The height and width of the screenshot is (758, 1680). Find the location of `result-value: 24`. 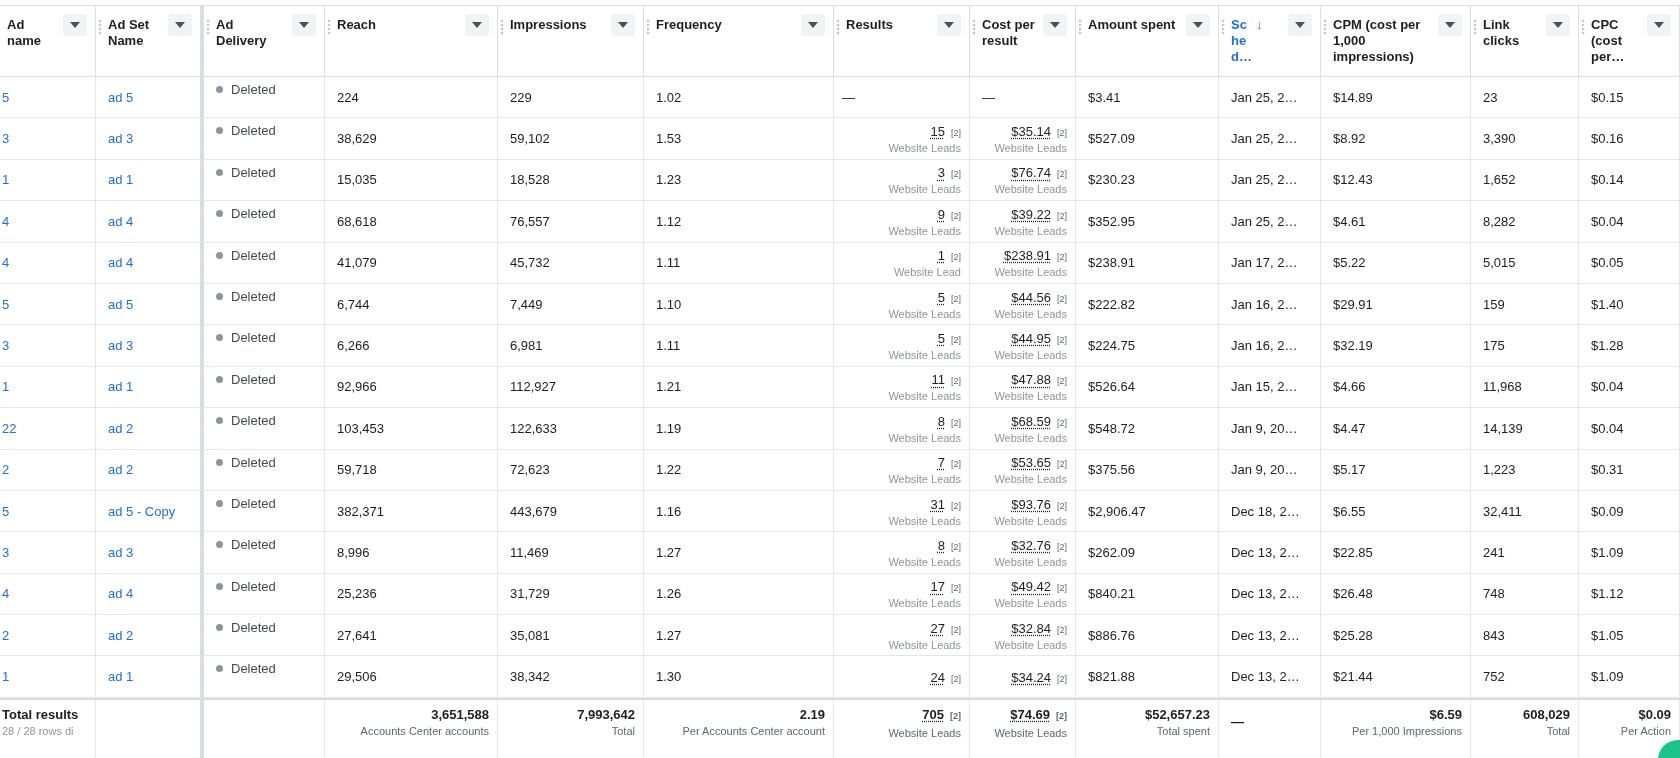

result-value: 24 is located at coordinates (937, 677).